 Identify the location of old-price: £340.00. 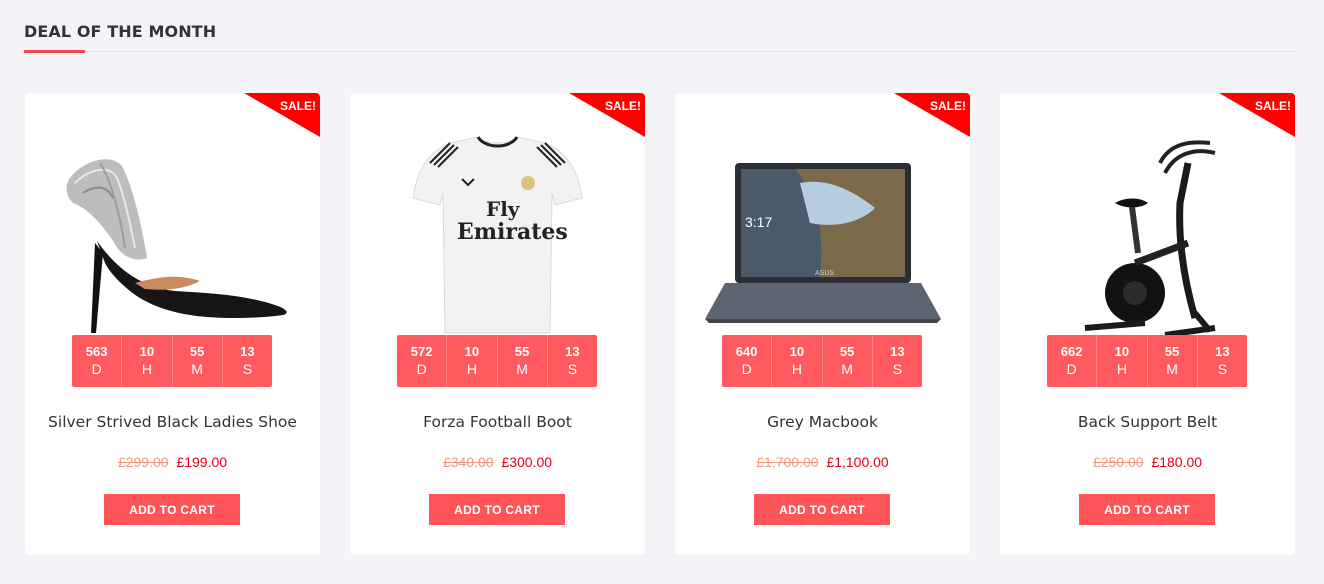
(468, 462).